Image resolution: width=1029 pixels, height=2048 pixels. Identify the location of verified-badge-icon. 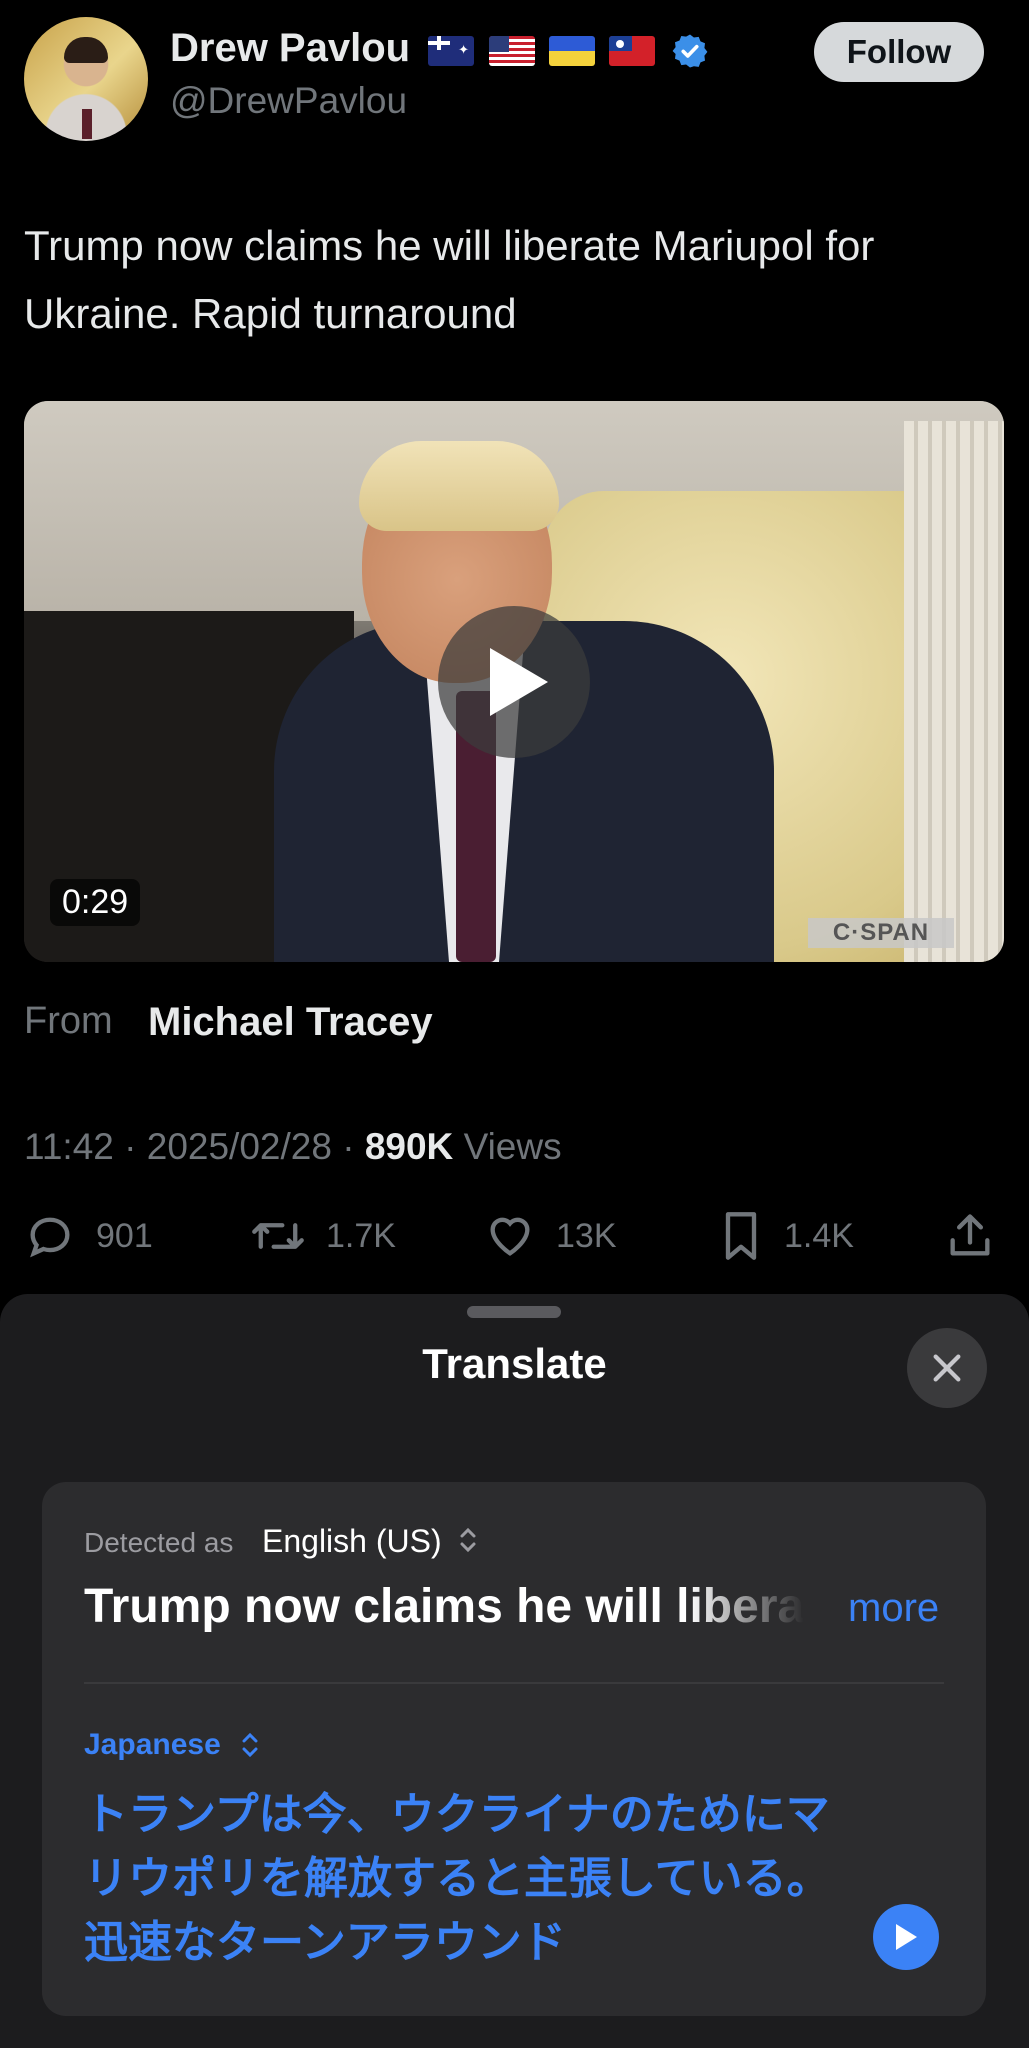
(690, 51).